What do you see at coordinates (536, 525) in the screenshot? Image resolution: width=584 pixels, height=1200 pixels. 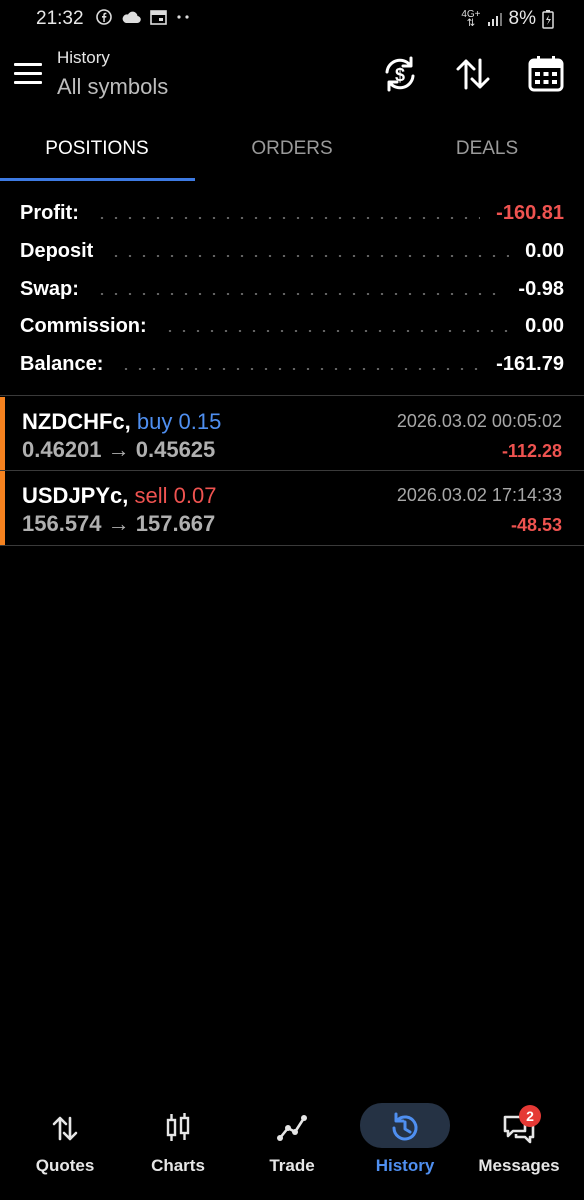 I see `position-profit: -48.53` at bounding box center [536, 525].